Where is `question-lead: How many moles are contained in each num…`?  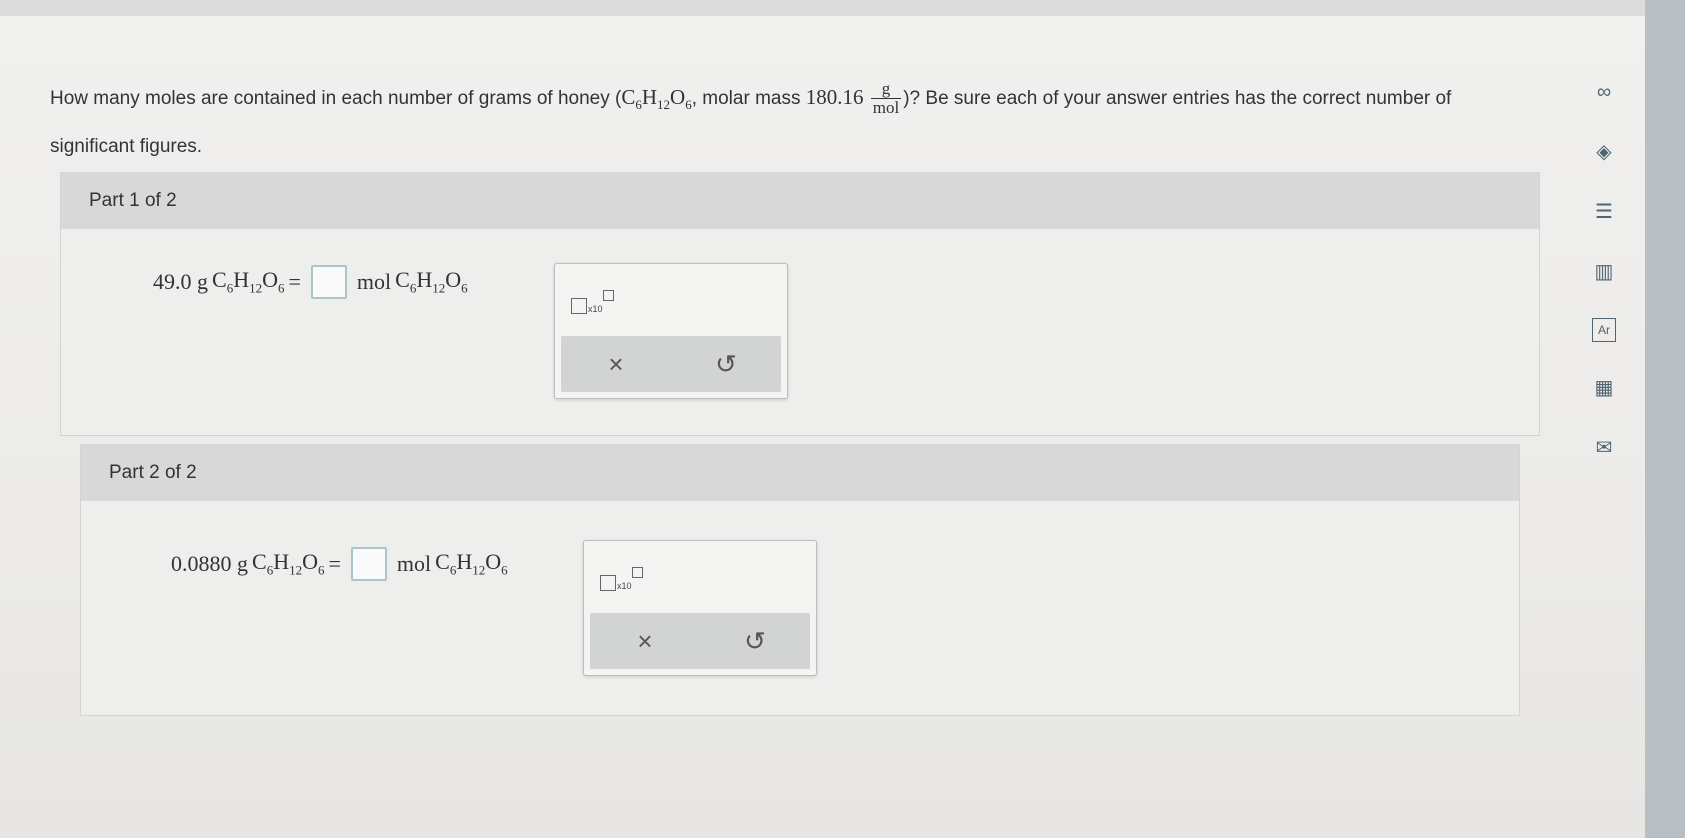
question-lead: How many moles are contained in each num… is located at coordinates (336, 98).